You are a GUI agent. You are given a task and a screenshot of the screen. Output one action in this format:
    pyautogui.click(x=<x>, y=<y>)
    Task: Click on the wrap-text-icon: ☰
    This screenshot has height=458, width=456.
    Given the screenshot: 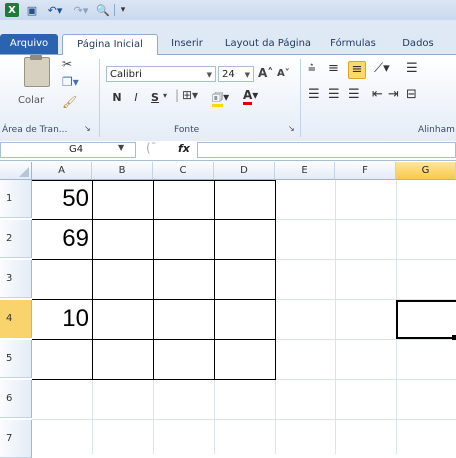 What is the action you would take?
    pyautogui.click(x=412, y=68)
    